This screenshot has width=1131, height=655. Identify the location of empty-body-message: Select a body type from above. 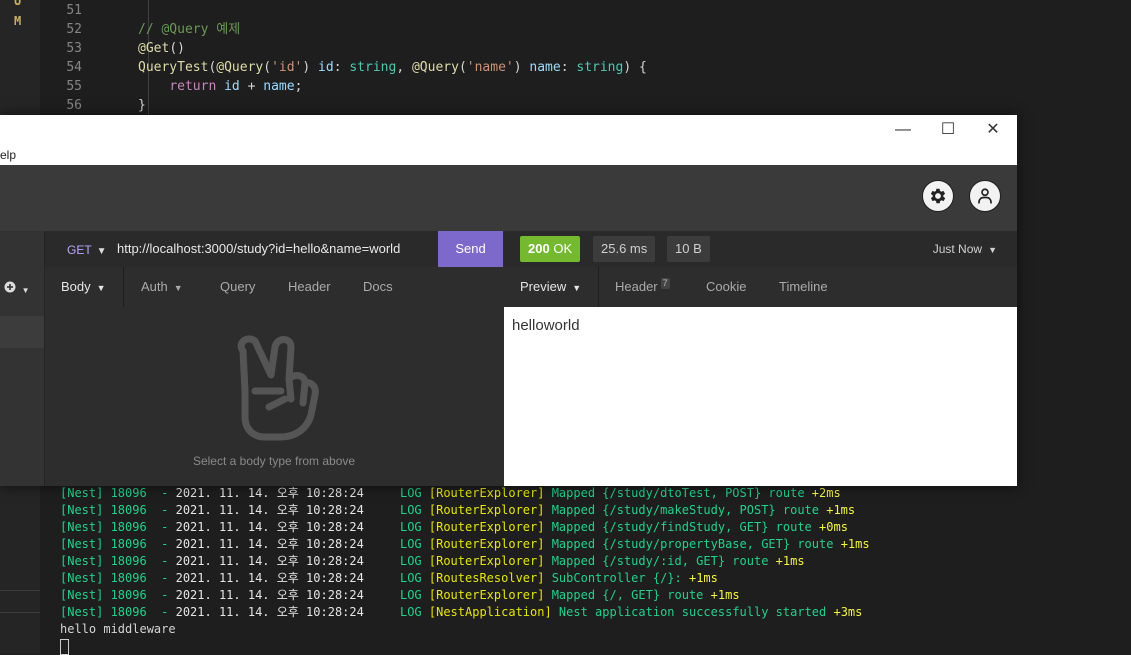
(274, 461).